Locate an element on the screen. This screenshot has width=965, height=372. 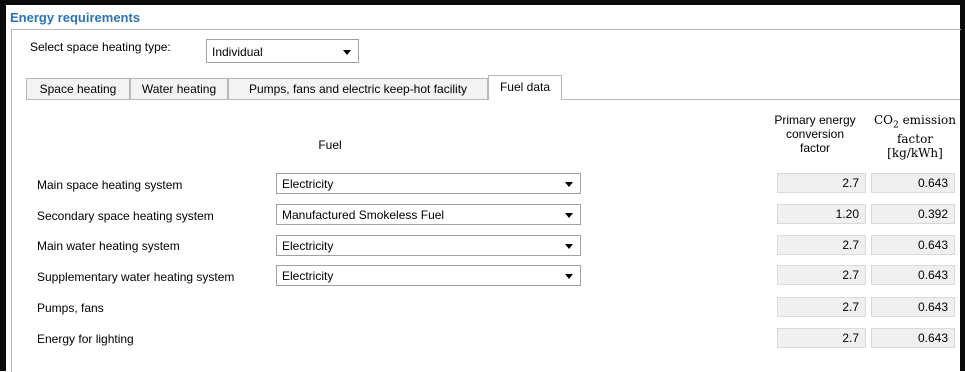
tab-label: Space heating is located at coordinates (78, 89).